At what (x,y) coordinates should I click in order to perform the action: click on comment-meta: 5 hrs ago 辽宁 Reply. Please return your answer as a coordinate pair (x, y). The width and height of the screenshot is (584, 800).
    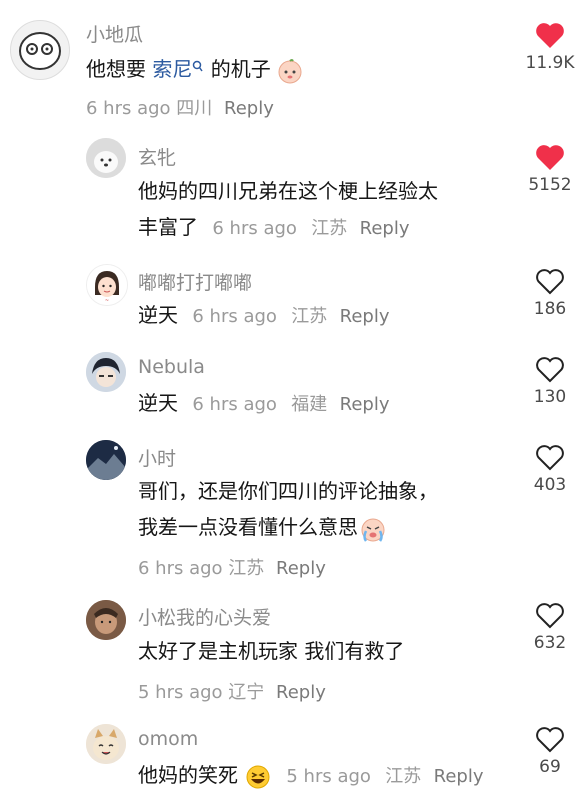
    Looking at the image, I should click on (232, 691).